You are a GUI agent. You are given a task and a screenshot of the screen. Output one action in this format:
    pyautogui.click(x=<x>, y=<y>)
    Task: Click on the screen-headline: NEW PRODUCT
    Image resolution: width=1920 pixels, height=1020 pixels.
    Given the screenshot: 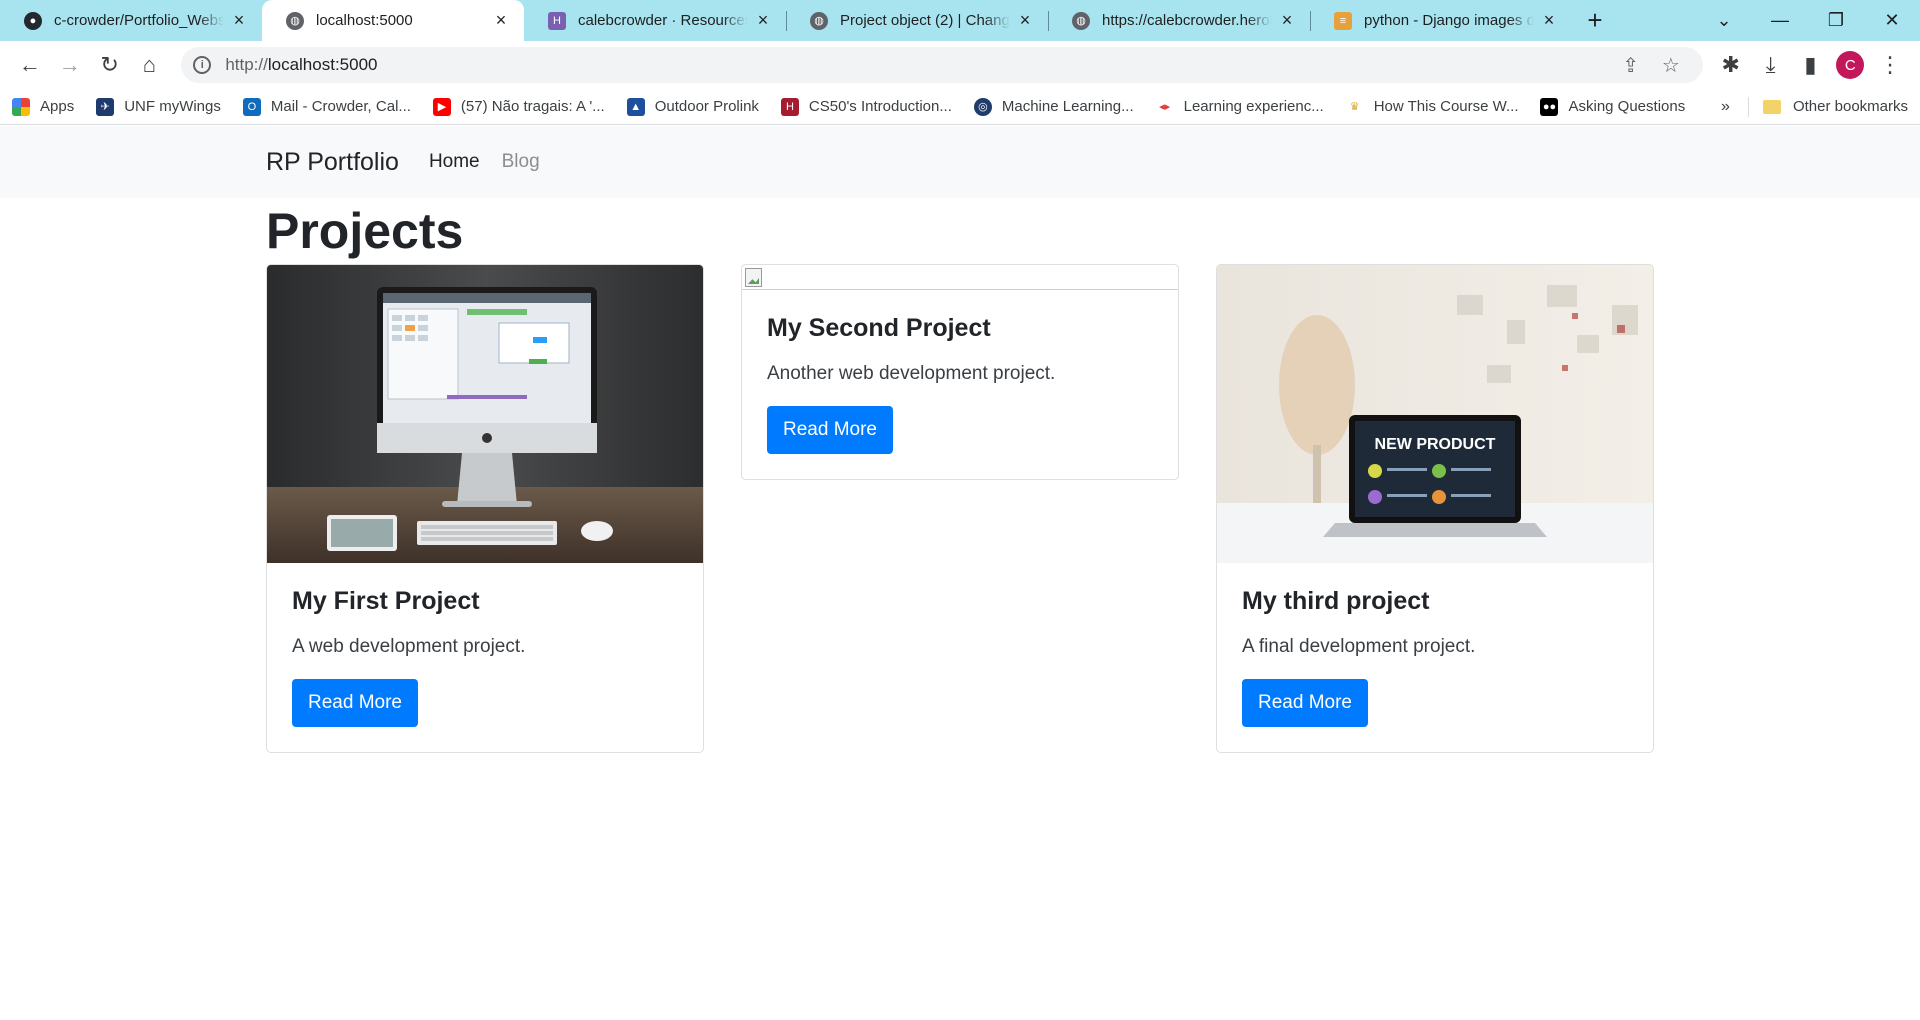 What is the action you would take?
    pyautogui.click(x=1435, y=444)
    